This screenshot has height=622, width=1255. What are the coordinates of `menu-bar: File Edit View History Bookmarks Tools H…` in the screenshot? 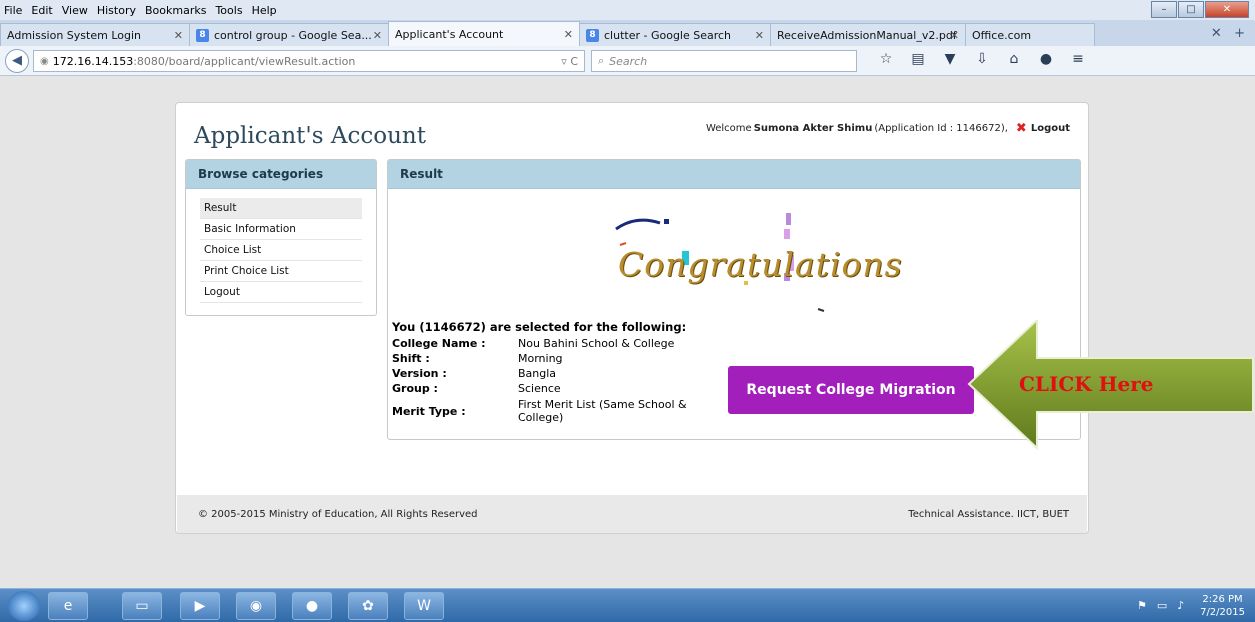 It's located at (627, 10).